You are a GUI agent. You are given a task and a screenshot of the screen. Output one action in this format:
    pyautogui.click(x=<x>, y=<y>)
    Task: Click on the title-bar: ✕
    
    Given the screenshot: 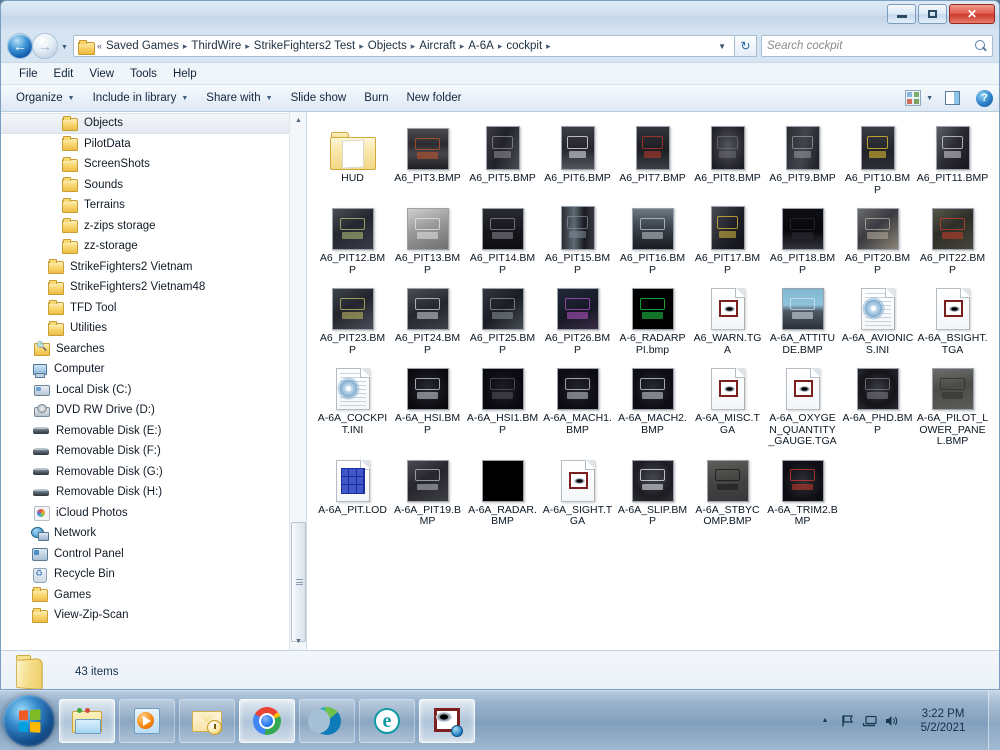 What is the action you would take?
    pyautogui.click(x=500, y=15)
    